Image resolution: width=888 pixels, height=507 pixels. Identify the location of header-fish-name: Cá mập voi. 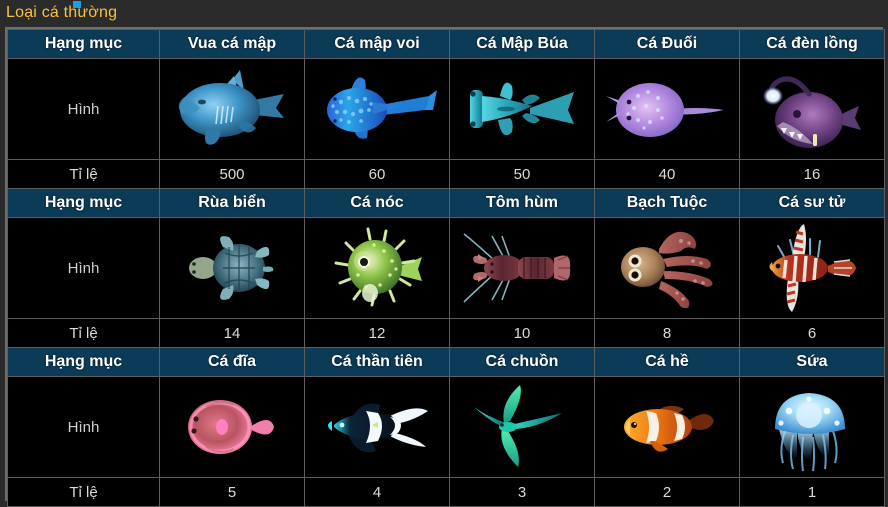
(377, 44).